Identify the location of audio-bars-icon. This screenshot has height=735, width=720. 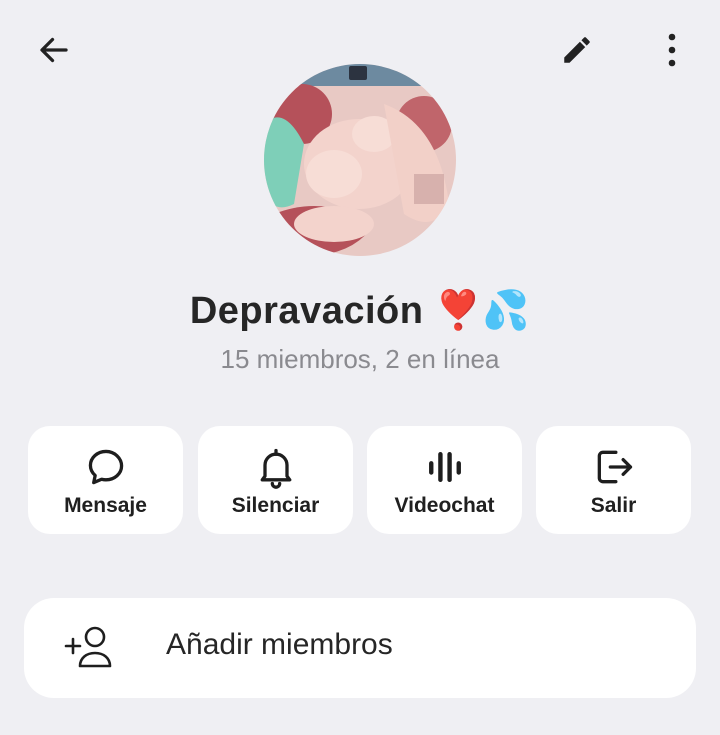
(444, 467).